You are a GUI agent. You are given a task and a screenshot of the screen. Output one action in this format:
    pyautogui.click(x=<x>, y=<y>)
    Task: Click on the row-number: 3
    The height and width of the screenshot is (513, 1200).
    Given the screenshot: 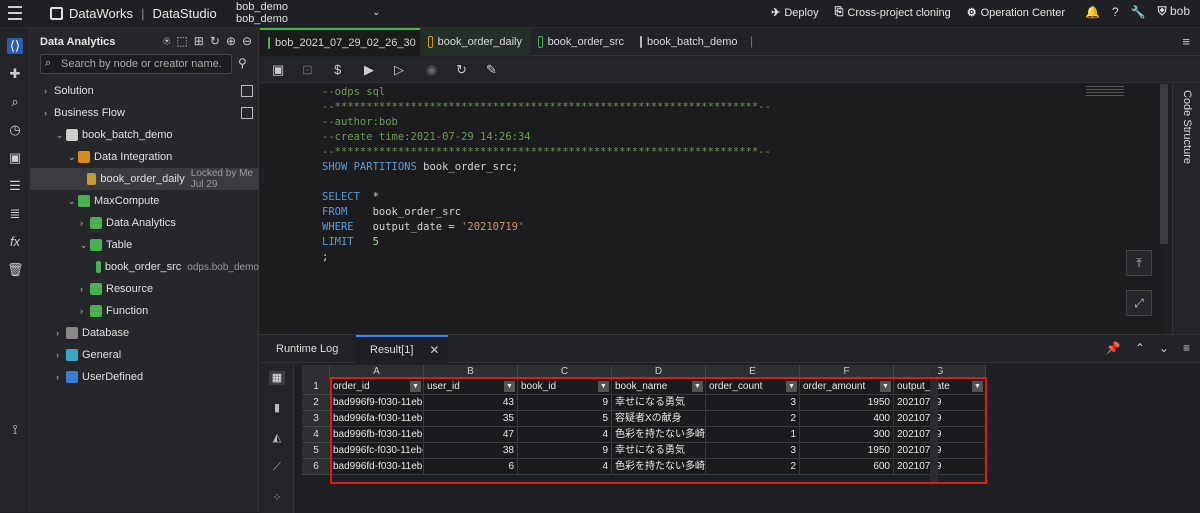 What is the action you would take?
    pyautogui.click(x=316, y=419)
    